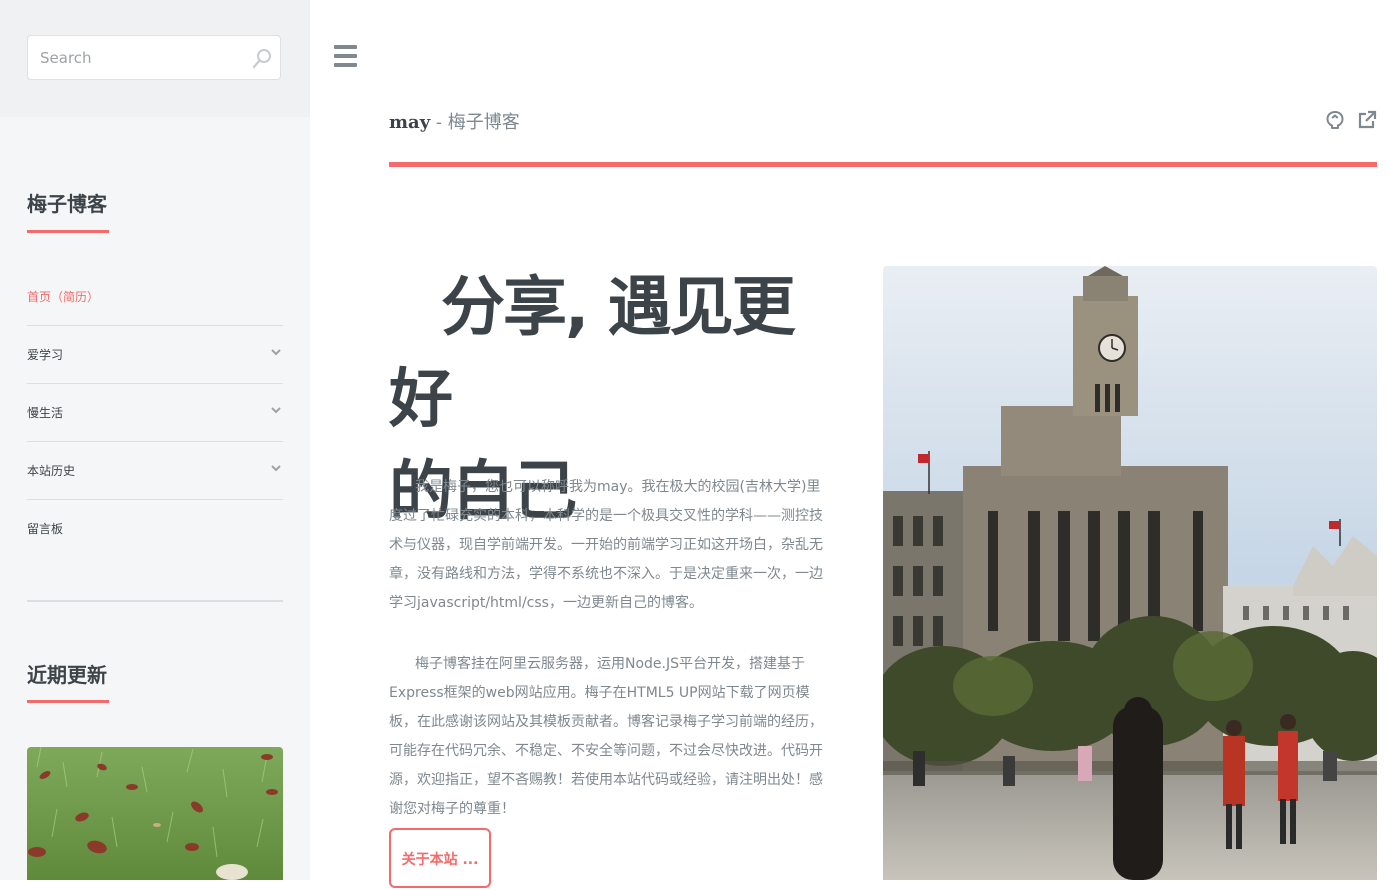  What do you see at coordinates (262, 59) in the screenshot?
I see `search-icon` at bounding box center [262, 59].